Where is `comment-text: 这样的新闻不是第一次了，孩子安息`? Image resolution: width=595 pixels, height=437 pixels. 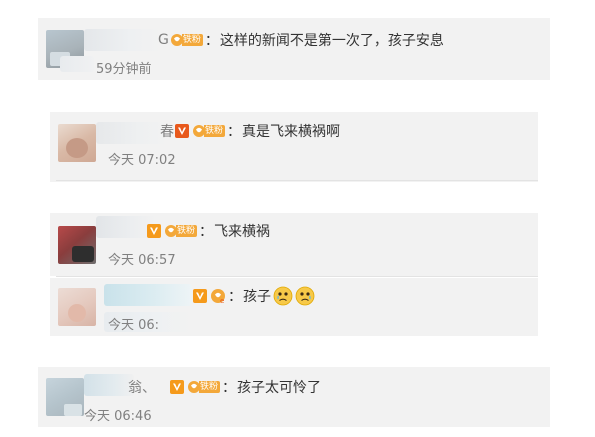 comment-text: 这样的新闻不是第一次了，孩子安息 is located at coordinates (331, 41).